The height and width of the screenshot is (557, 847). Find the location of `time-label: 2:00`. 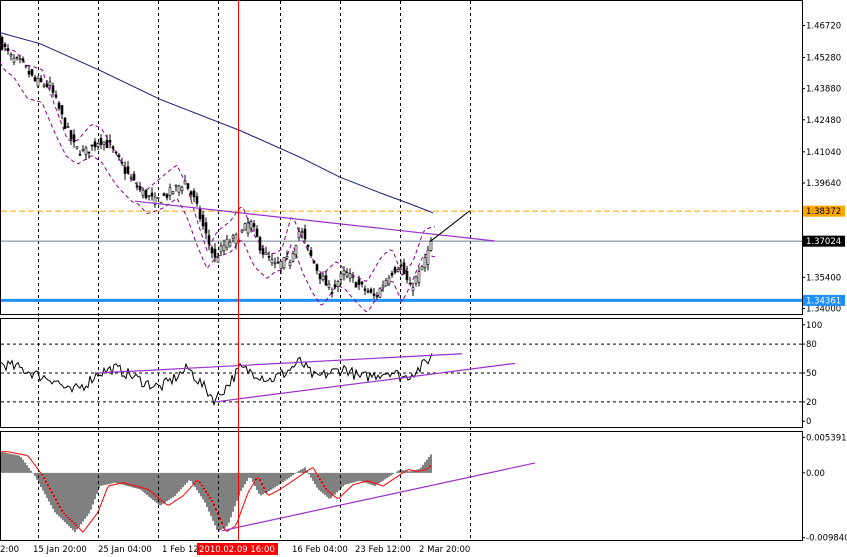

time-label: 2:00 is located at coordinates (9, 550).